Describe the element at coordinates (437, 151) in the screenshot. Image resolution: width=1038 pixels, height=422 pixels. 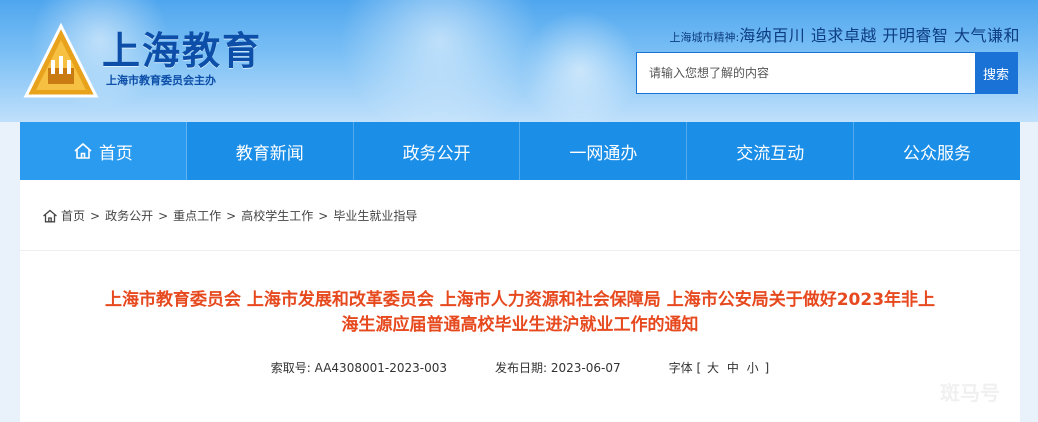
I see `nav-item-gov-affairs: 政务公开` at that location.